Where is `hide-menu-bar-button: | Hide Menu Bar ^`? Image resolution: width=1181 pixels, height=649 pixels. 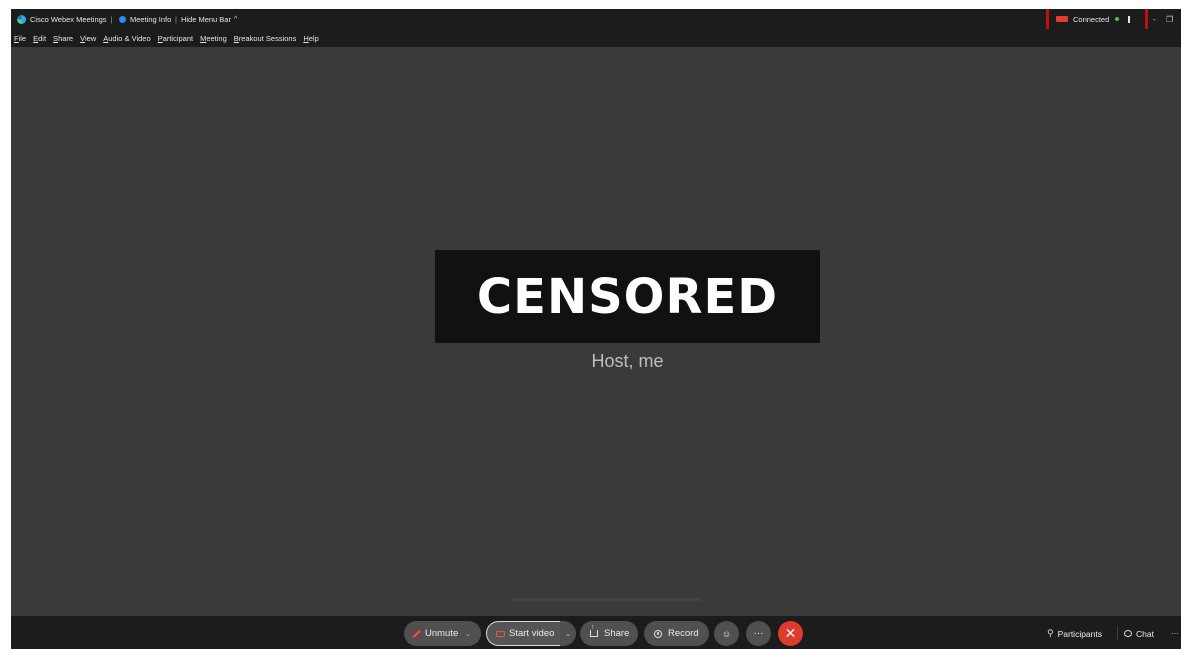 hide-menu-bar-button: | Hide Menu Bar ^ is located at coordinates (206, 19).